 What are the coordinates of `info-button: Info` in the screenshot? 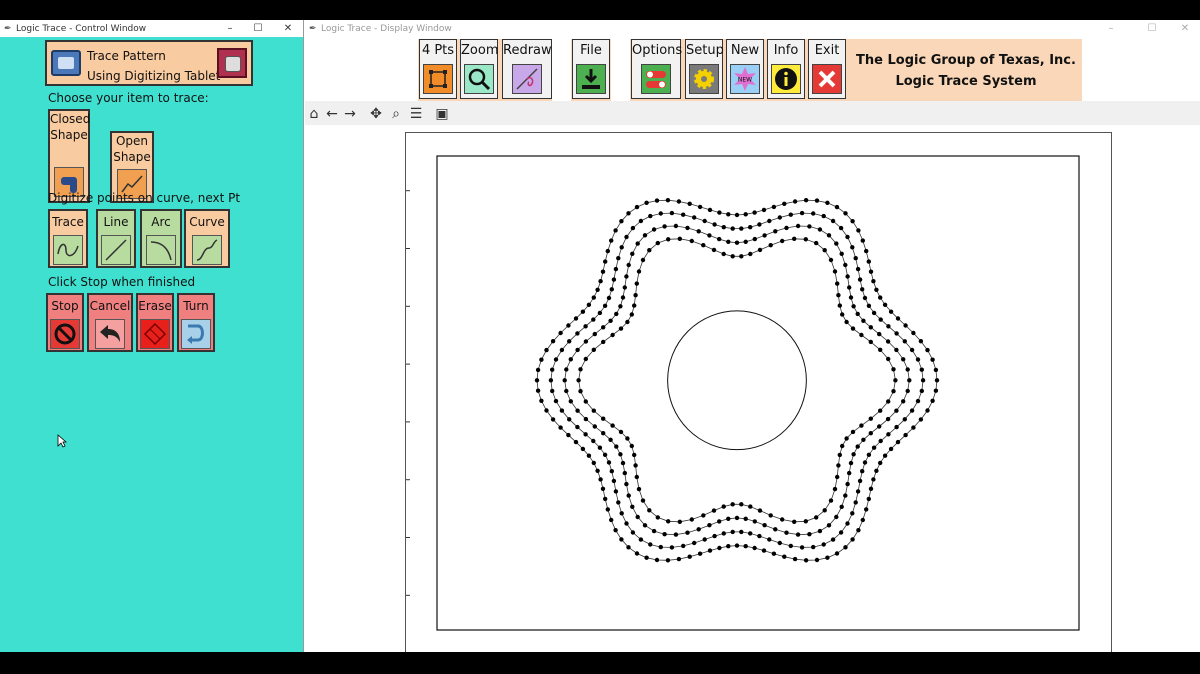 It's located at (786, 69).